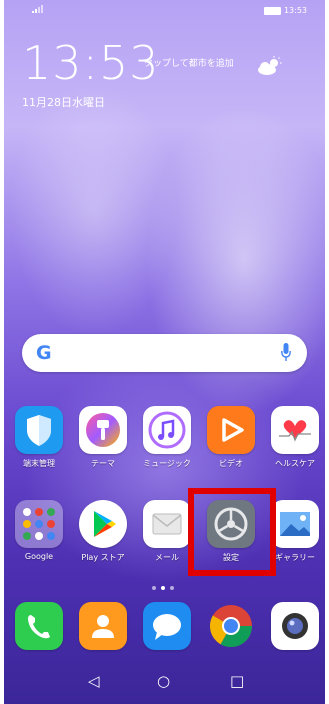 Image resolution: width=329 pixels, height=704 pixels. I want to click on dock-camera, so click(294, 626).